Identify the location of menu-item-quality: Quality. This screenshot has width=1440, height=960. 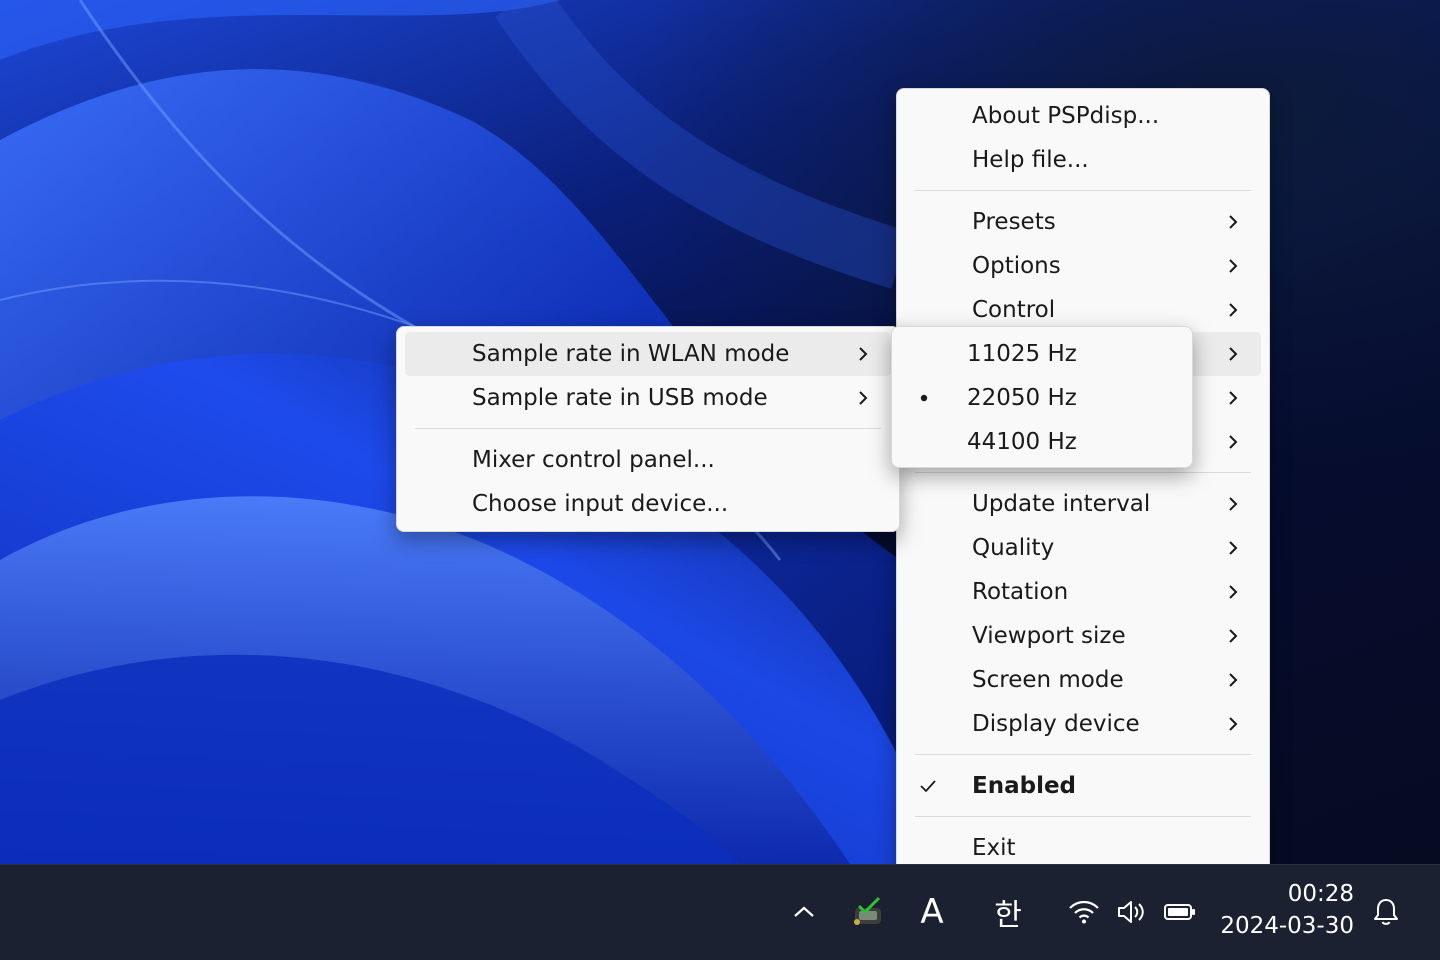
(1083, 548).